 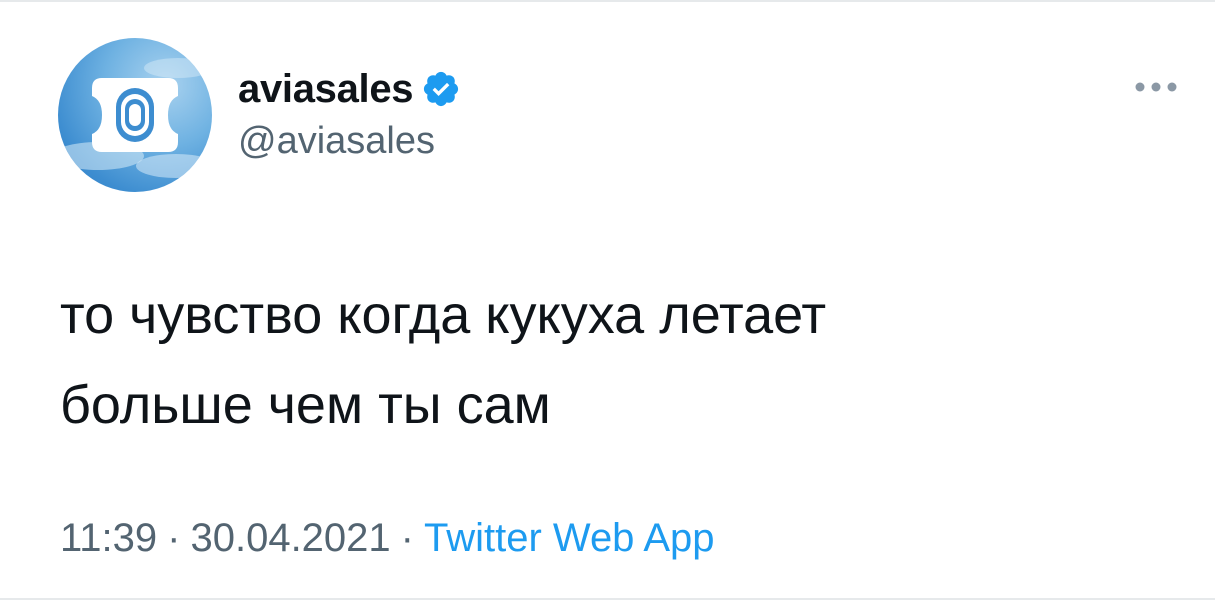 What do you see at coordinates (108, 538) in the screenshot?
I see `tweet-time: 11:39` at bounding box center [108, 538].